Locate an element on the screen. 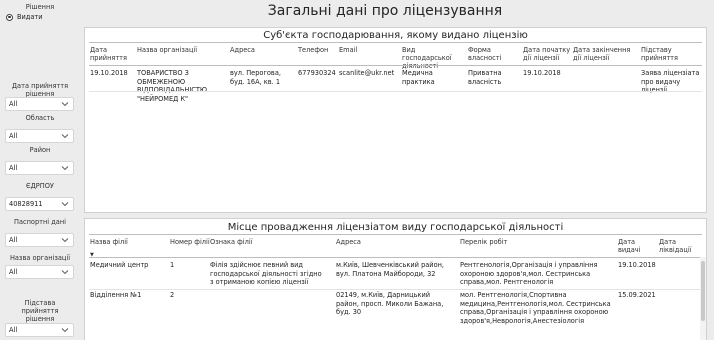  district-filter-value: All is located at coordinates (13, 168).